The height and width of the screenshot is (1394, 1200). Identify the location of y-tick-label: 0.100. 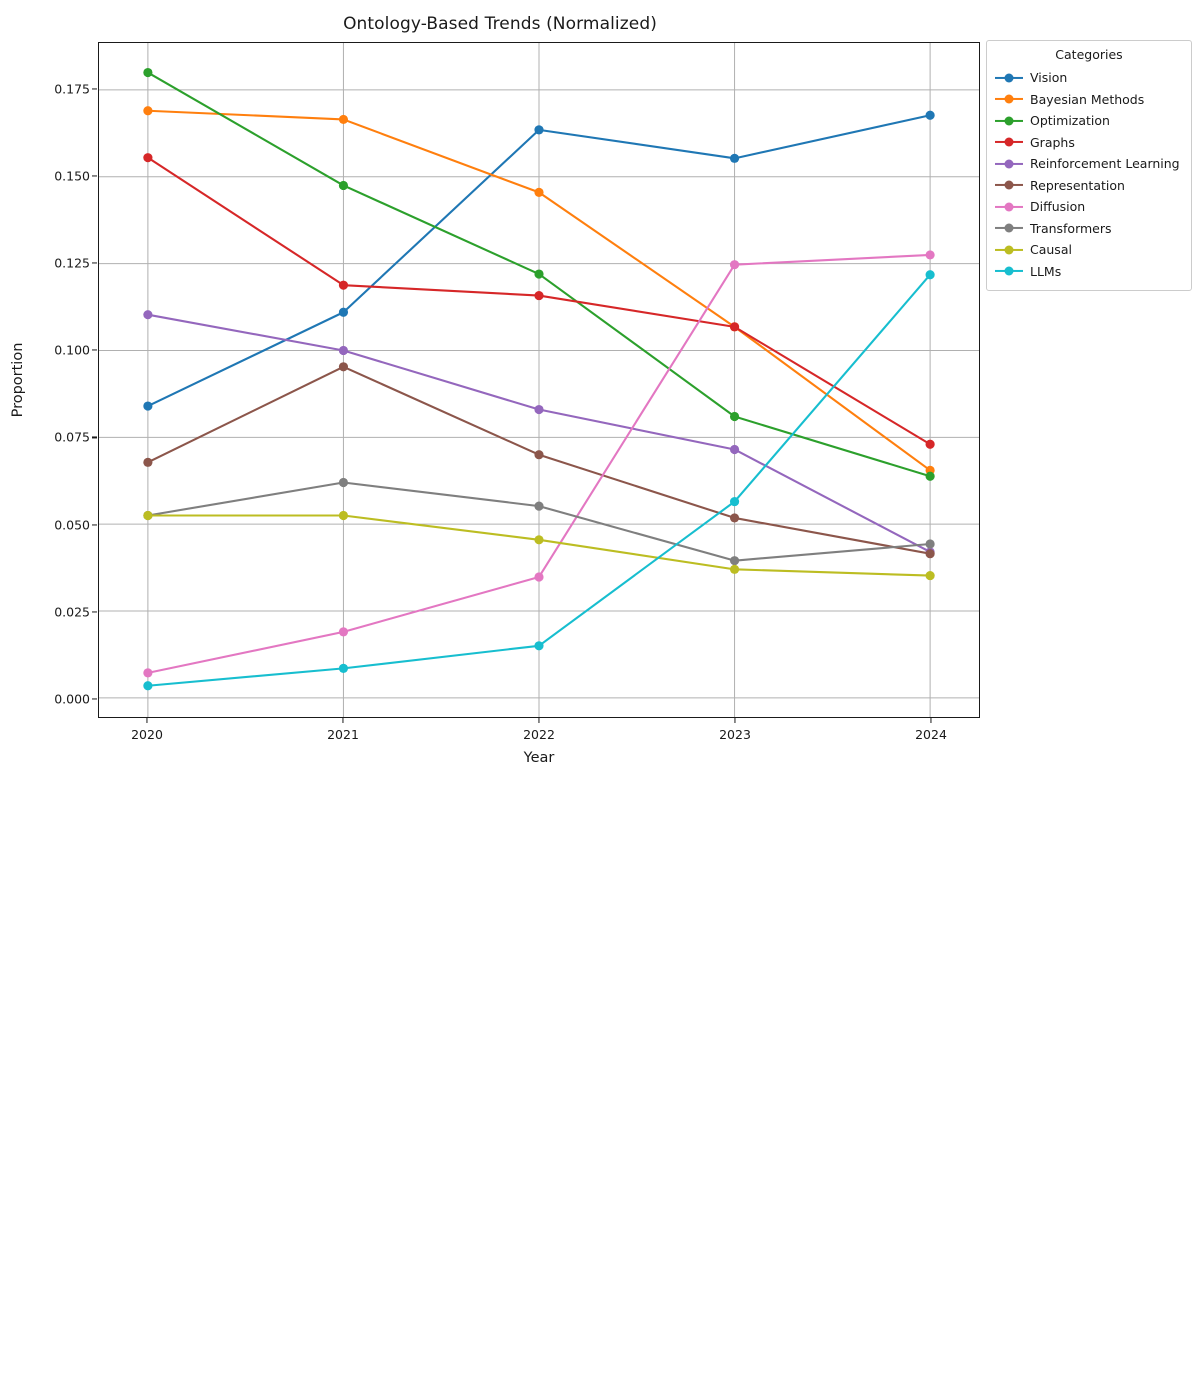
(72, 350).